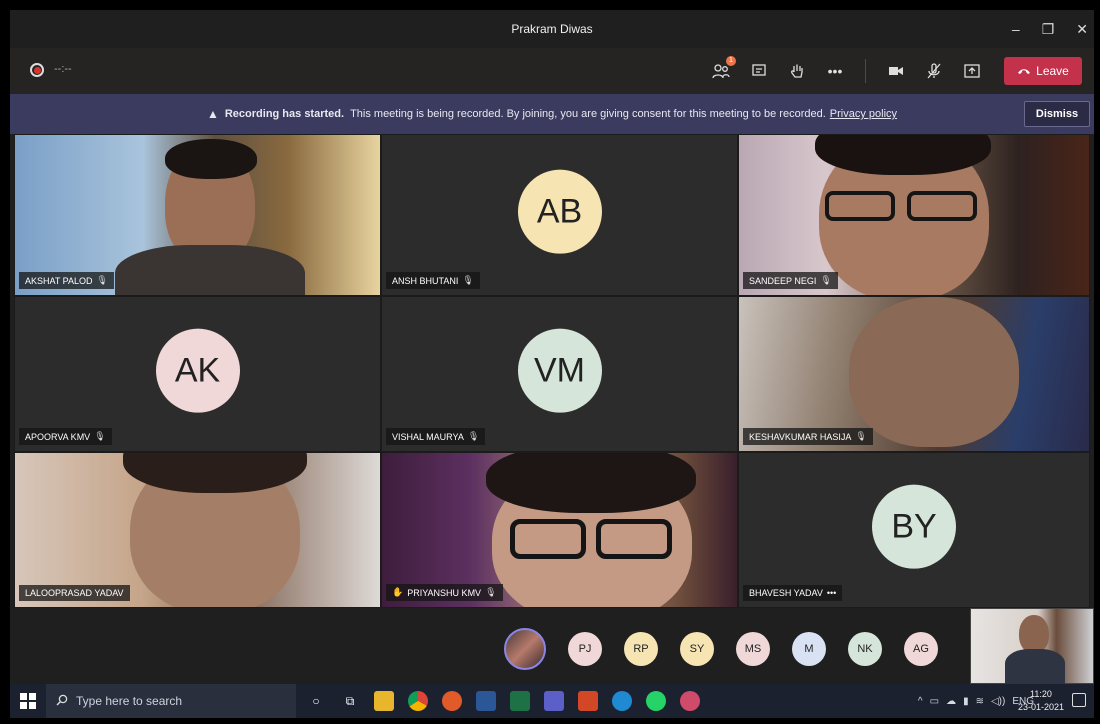 The image size is (1100, 724). I want to click on cloud-icon: ☁, so click(951, 701).